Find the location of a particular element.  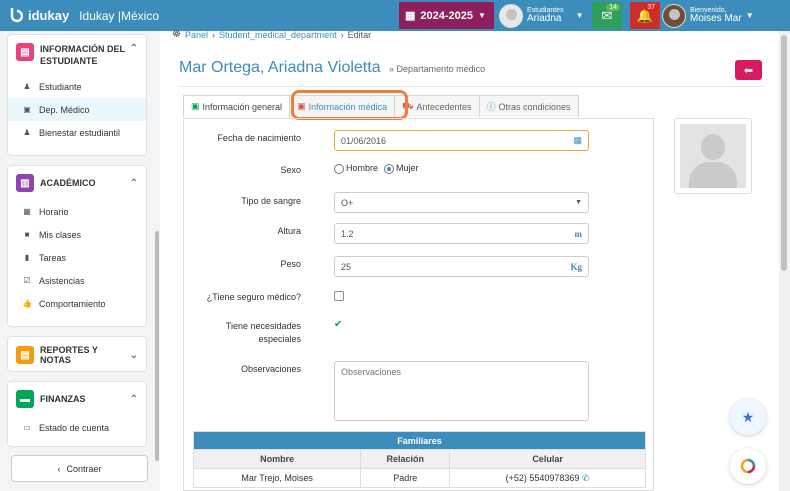

sidebar-item-comportamiento: 👍 Comportamiento is located at coordinates (77, 303).